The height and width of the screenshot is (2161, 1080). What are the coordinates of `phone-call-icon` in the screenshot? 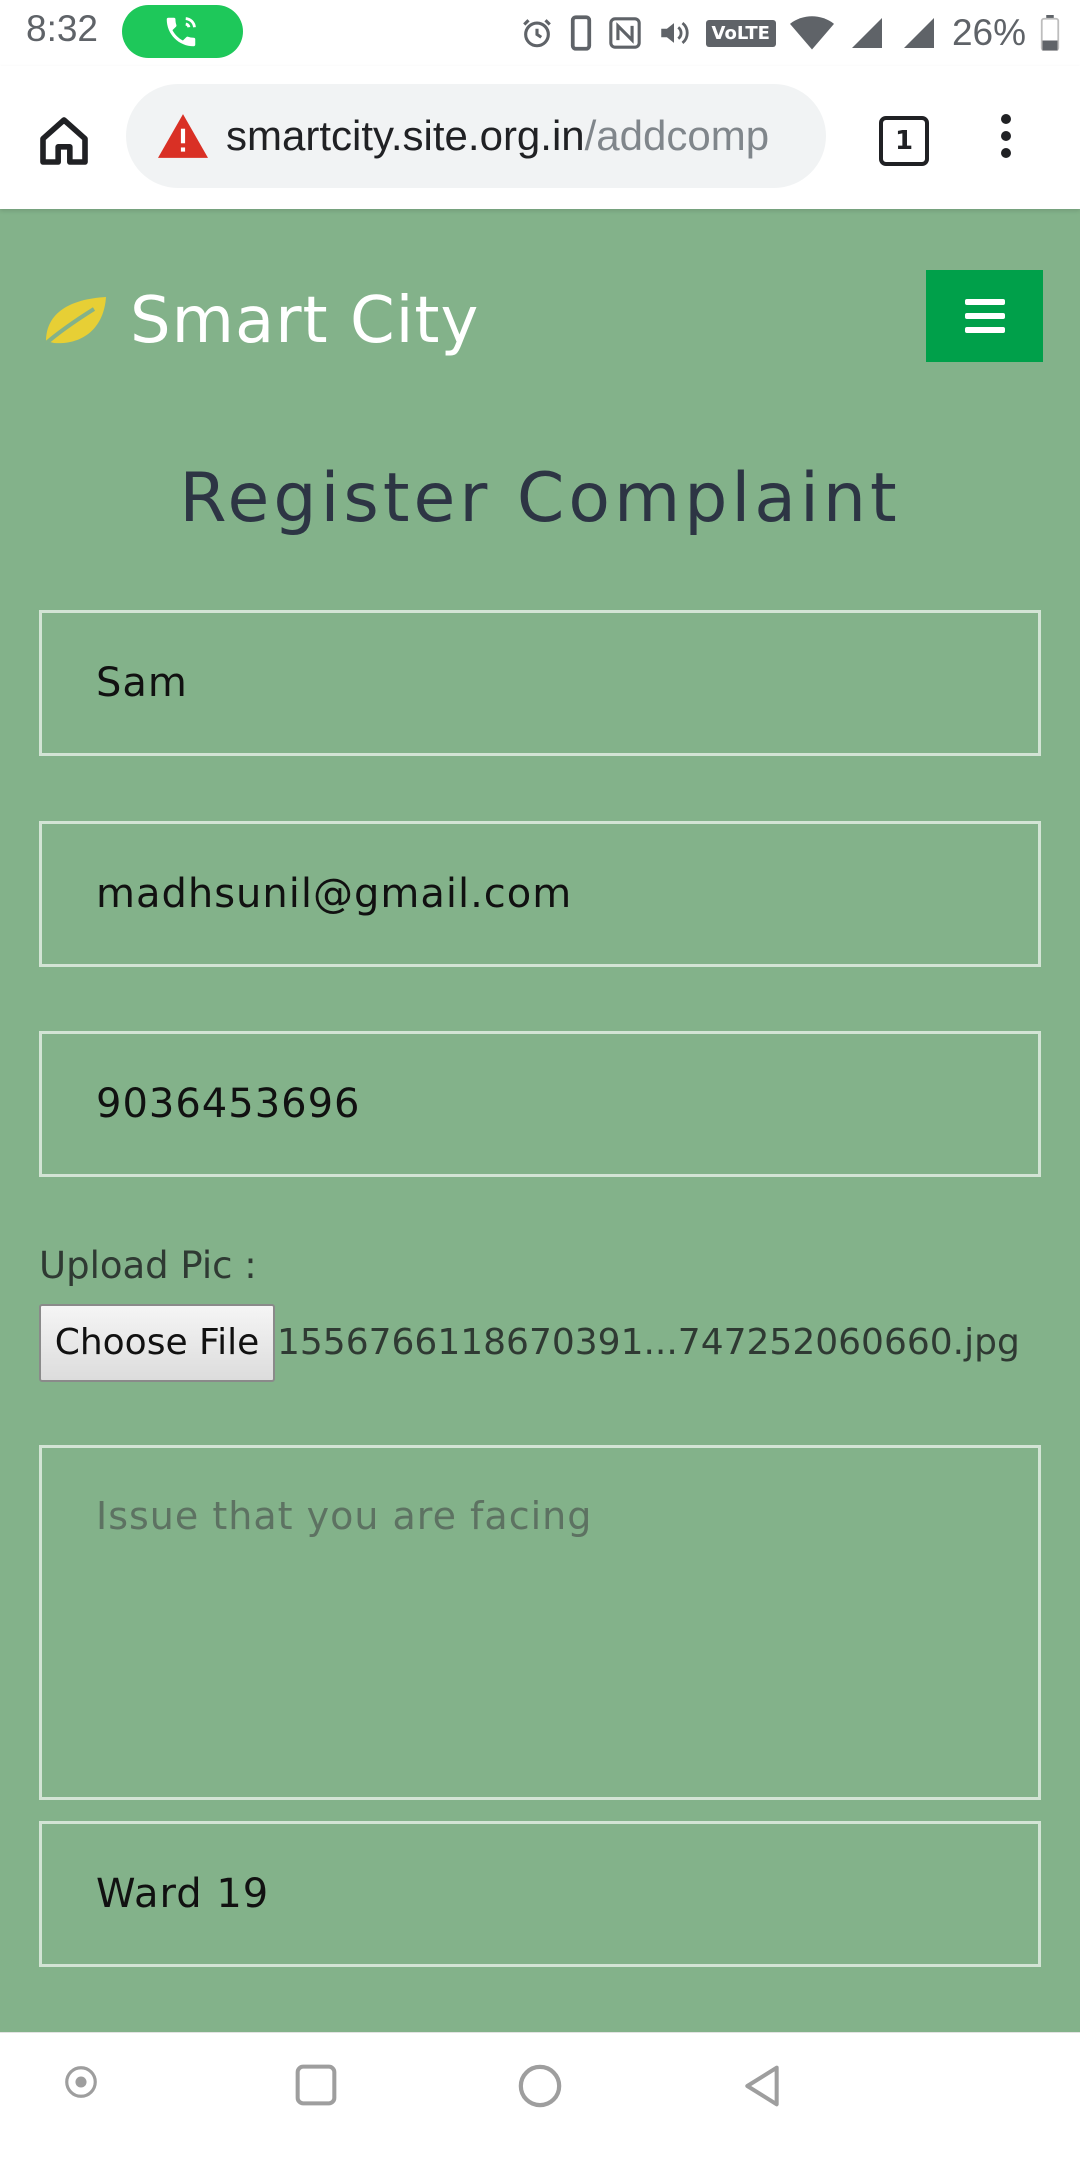 It's located at (181, 32).